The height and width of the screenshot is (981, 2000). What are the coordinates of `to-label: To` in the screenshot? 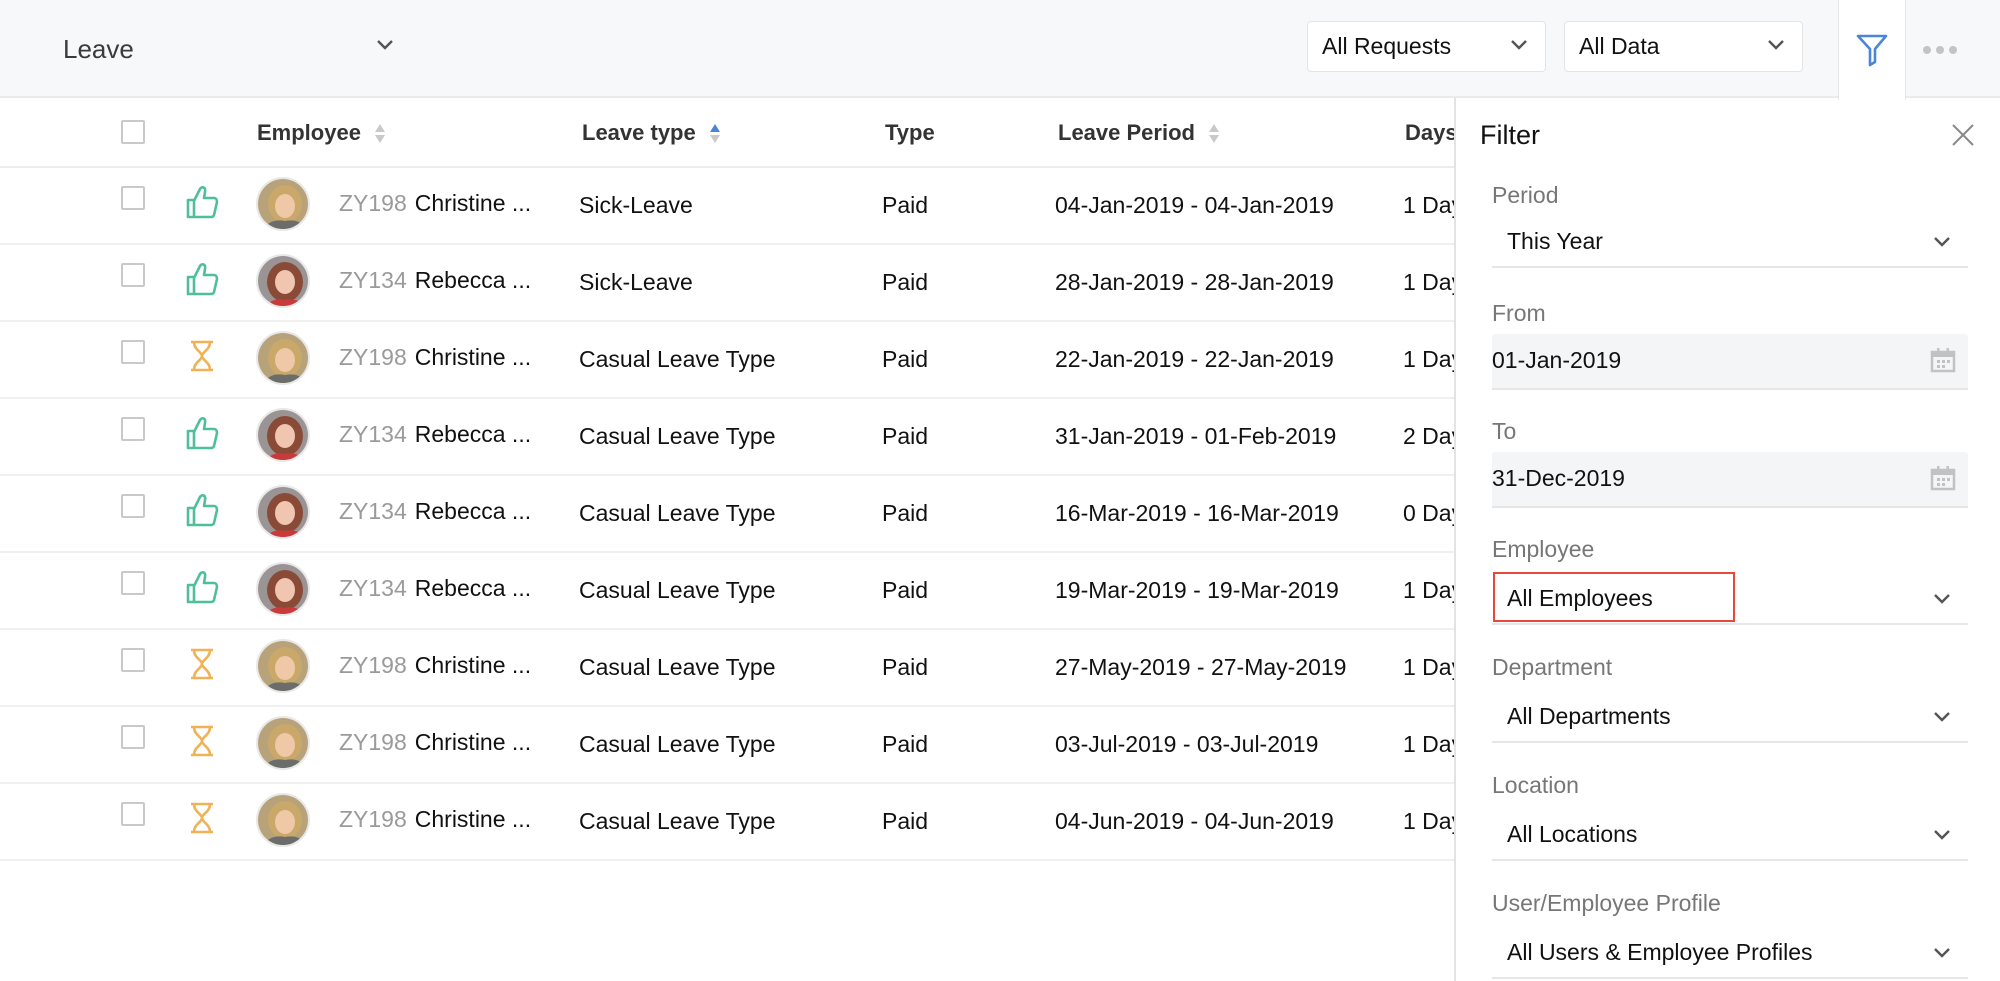 It's located at (1504, 431).